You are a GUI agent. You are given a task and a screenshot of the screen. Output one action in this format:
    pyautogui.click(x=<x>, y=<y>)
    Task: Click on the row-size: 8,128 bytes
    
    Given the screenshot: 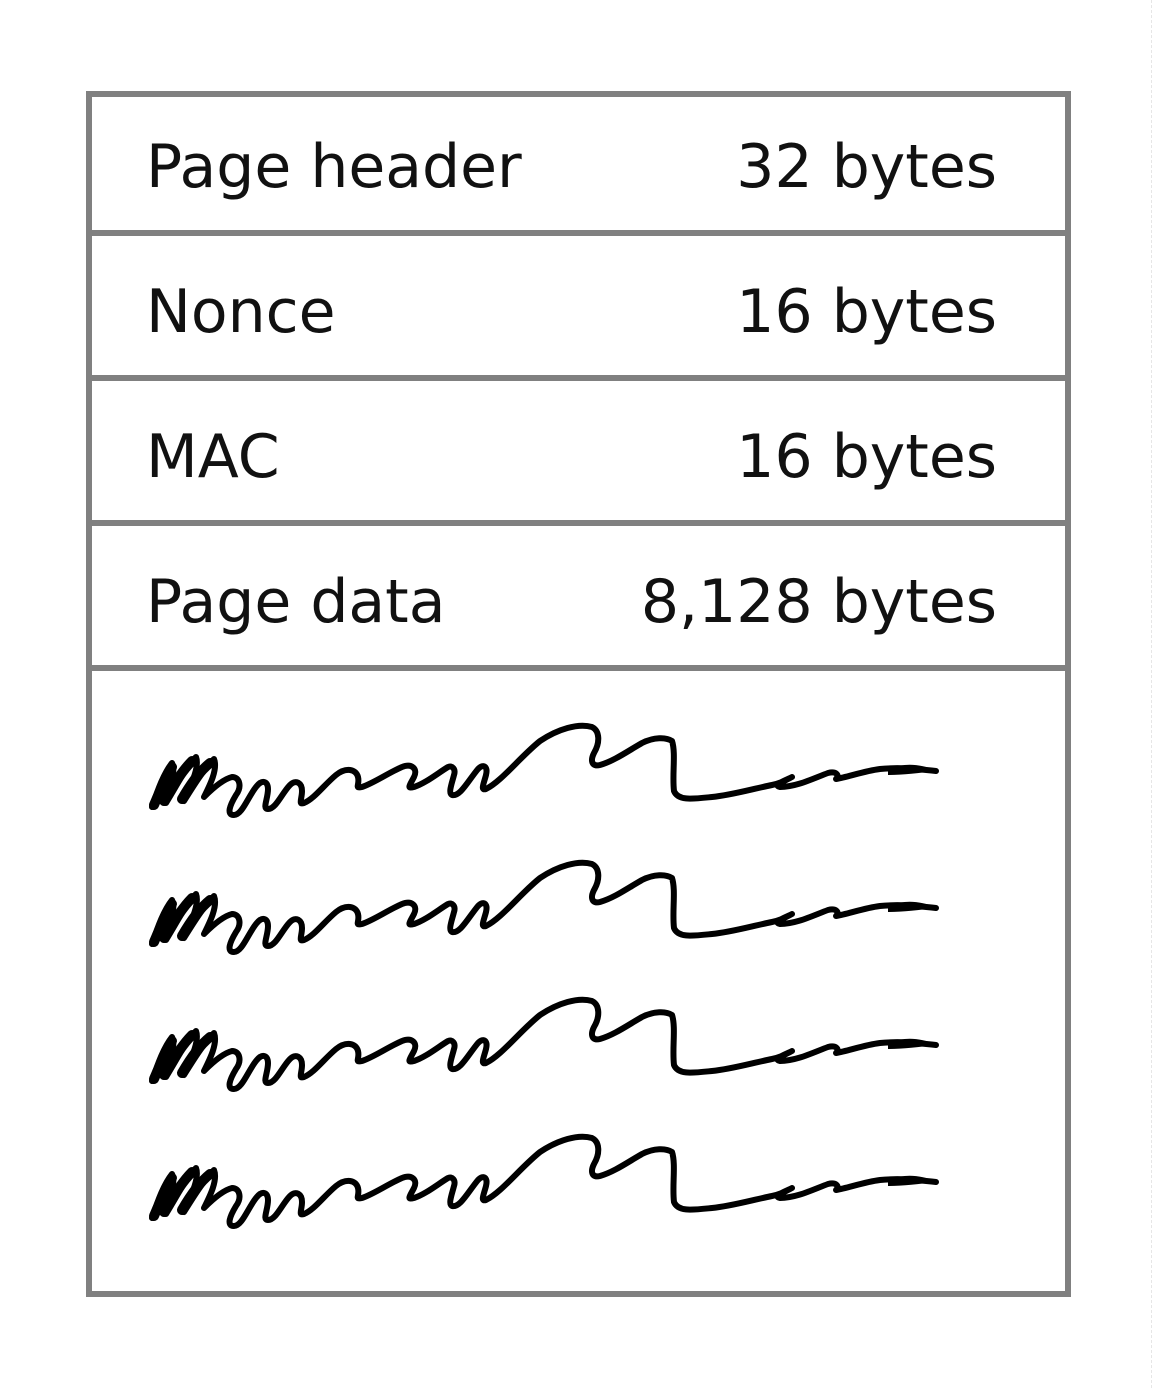 What is the action you would take?
    pyautogui.click(x=818, y=602)
    